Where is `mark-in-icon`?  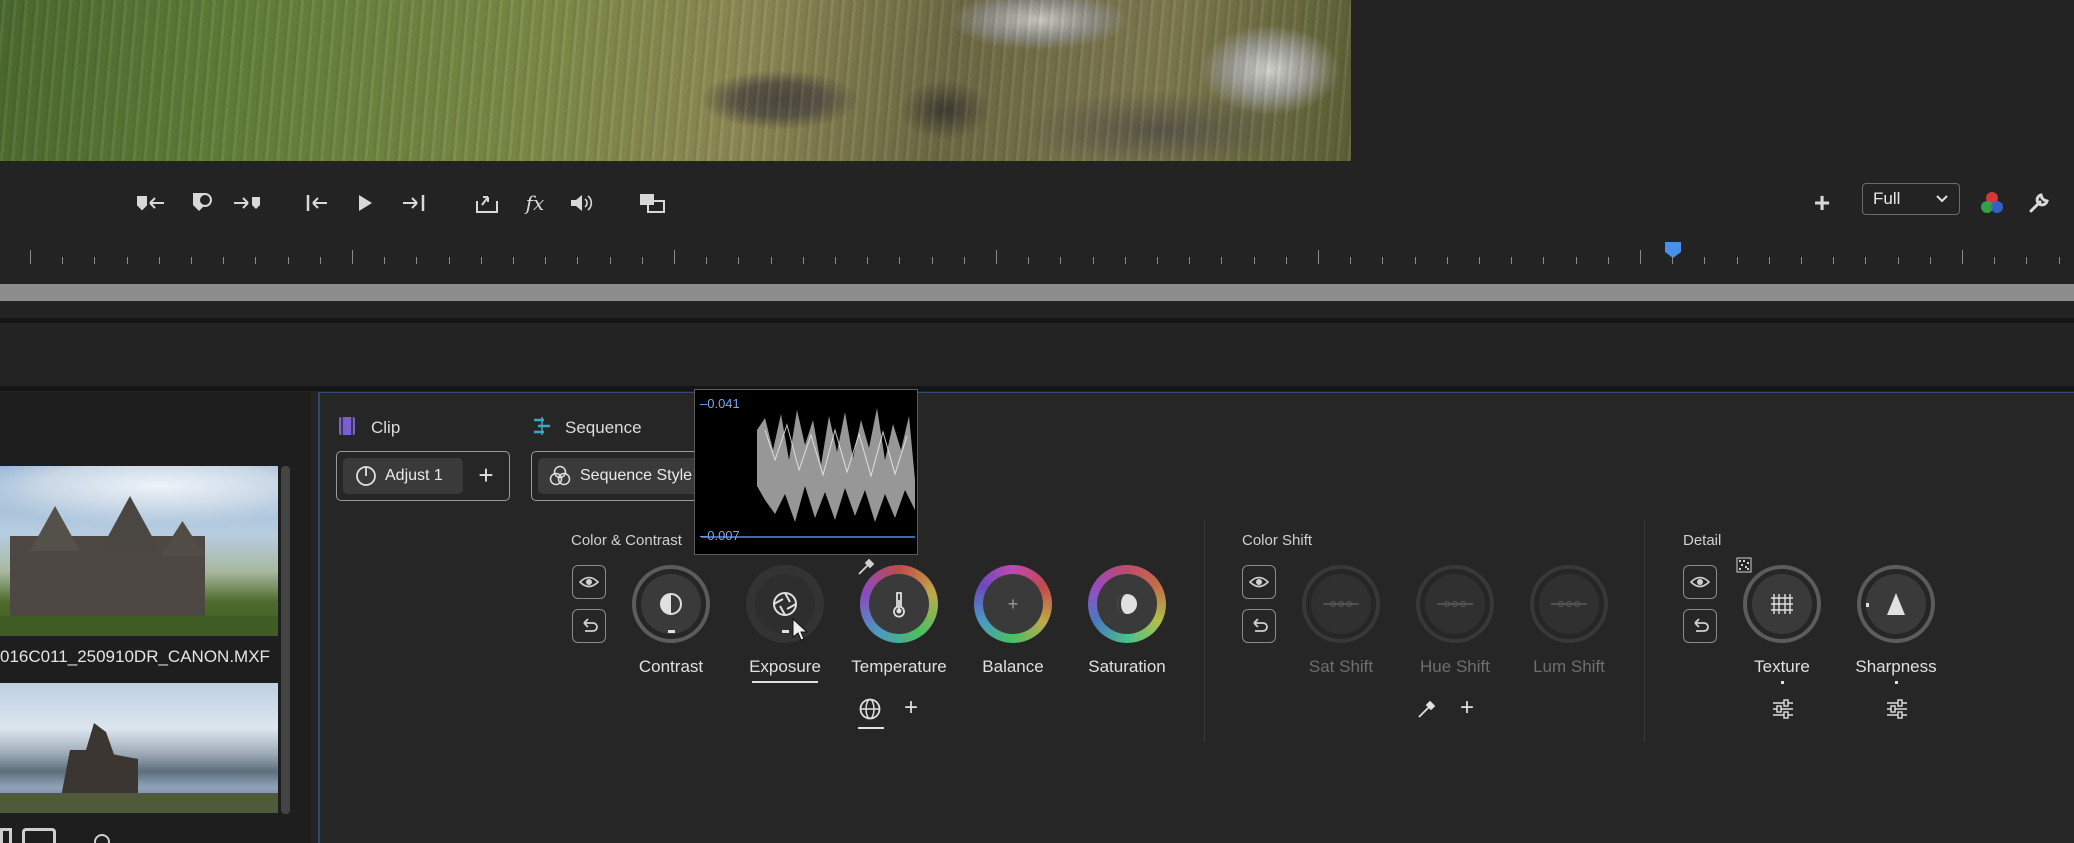 mark-in-icon is located at coordinates (151, 203).